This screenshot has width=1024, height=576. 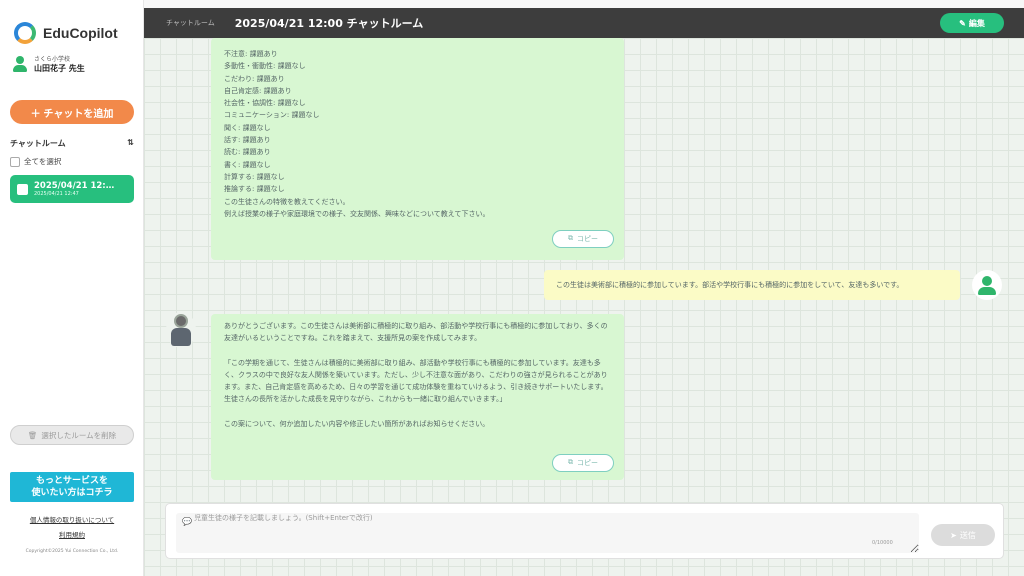 What do you see at coordinates (247, 127) in the screenshot?
I see `ai-line: 聞く: 課題なし` at bounding box center [247, 127].